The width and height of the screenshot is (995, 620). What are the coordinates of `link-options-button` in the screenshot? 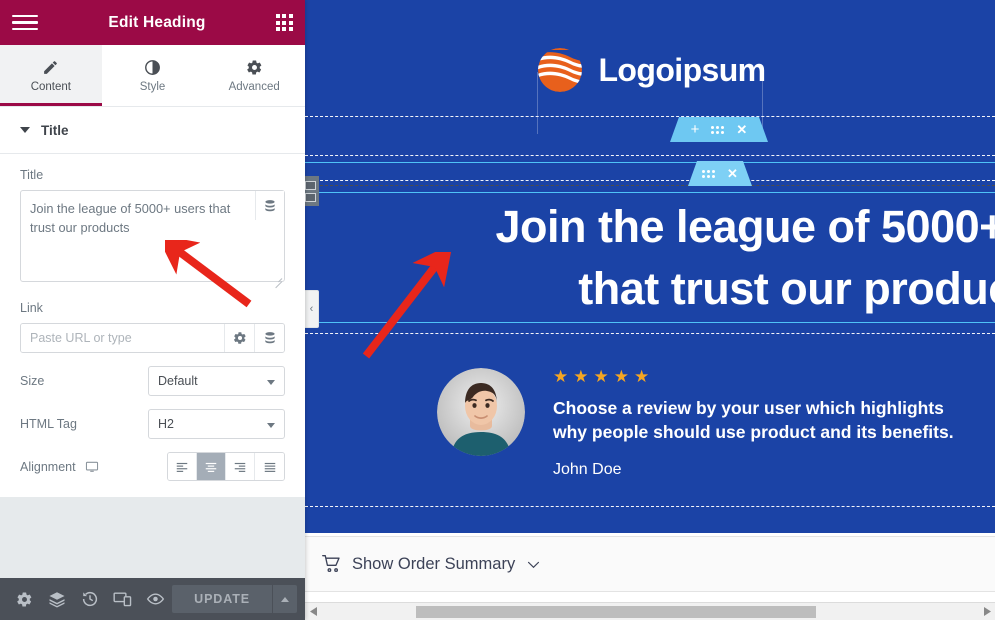 It's located at (239, 338).